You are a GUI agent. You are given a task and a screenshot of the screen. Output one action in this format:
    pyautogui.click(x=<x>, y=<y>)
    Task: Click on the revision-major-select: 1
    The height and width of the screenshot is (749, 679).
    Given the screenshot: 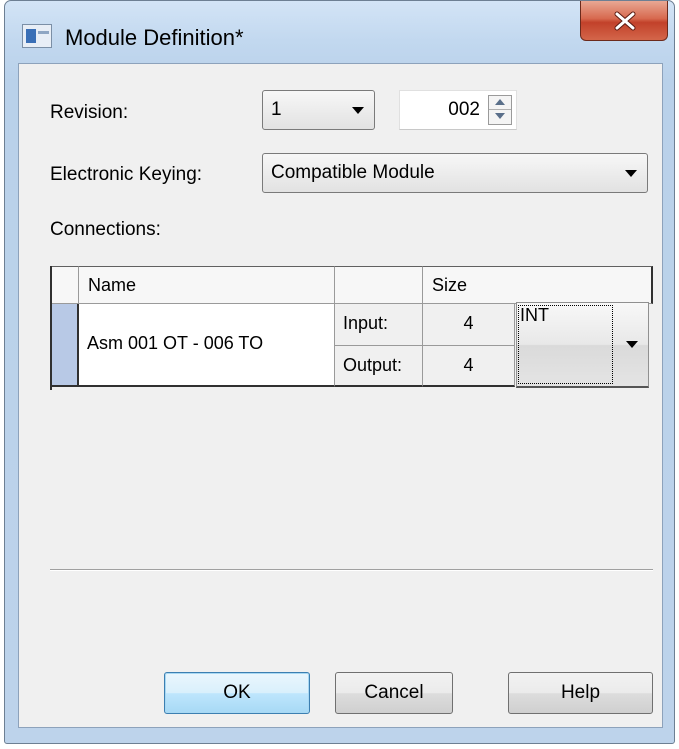 What is the action you would take?
    pyautogui.click(x=318, y=110)
    